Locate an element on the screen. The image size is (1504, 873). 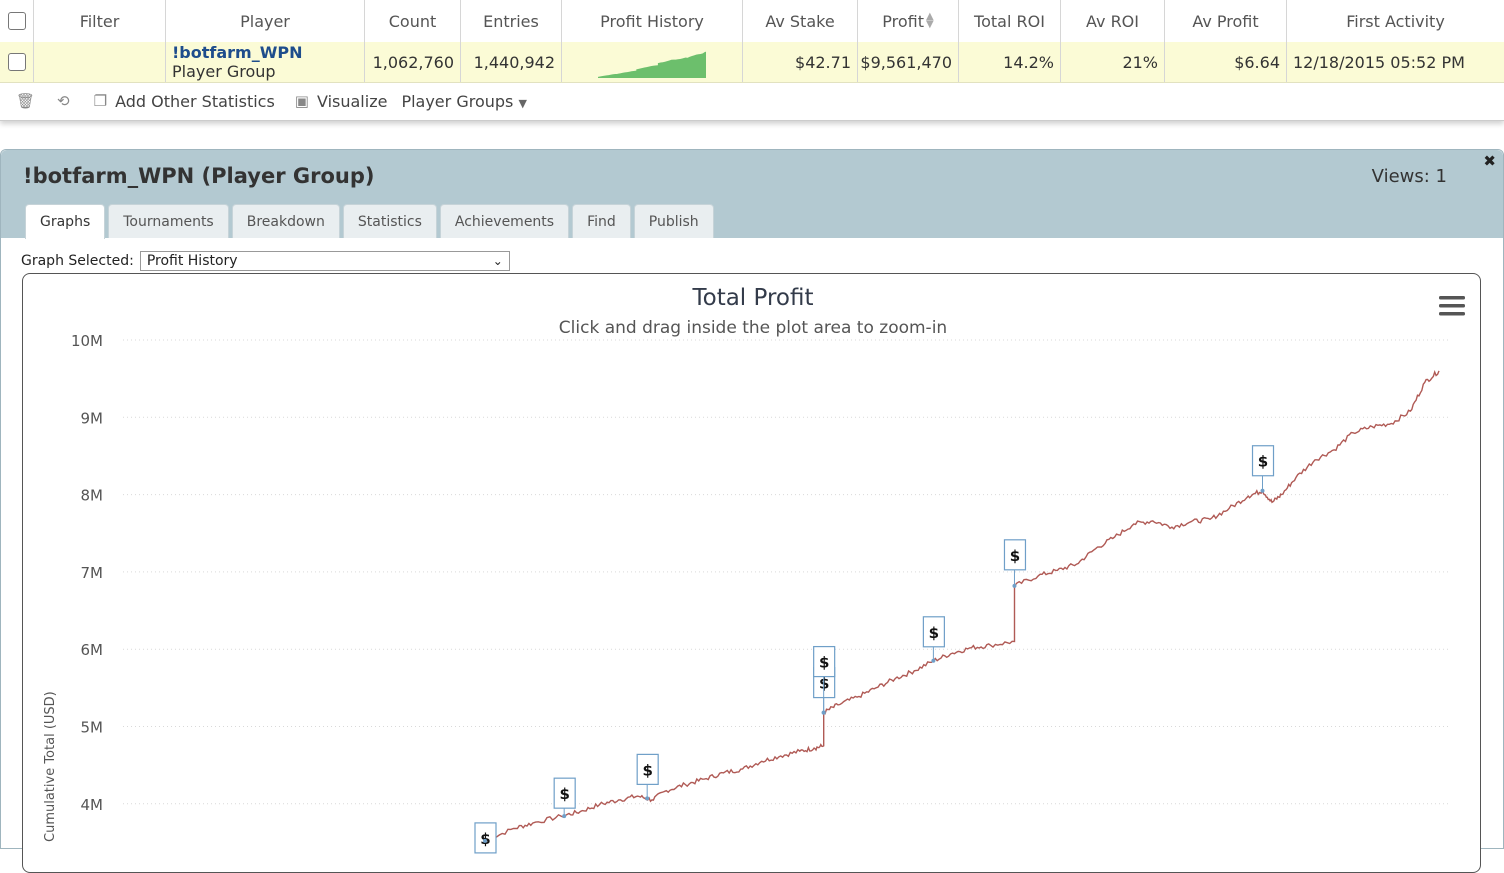
chart-title: Total Profit is located at coordinates (752, 298).